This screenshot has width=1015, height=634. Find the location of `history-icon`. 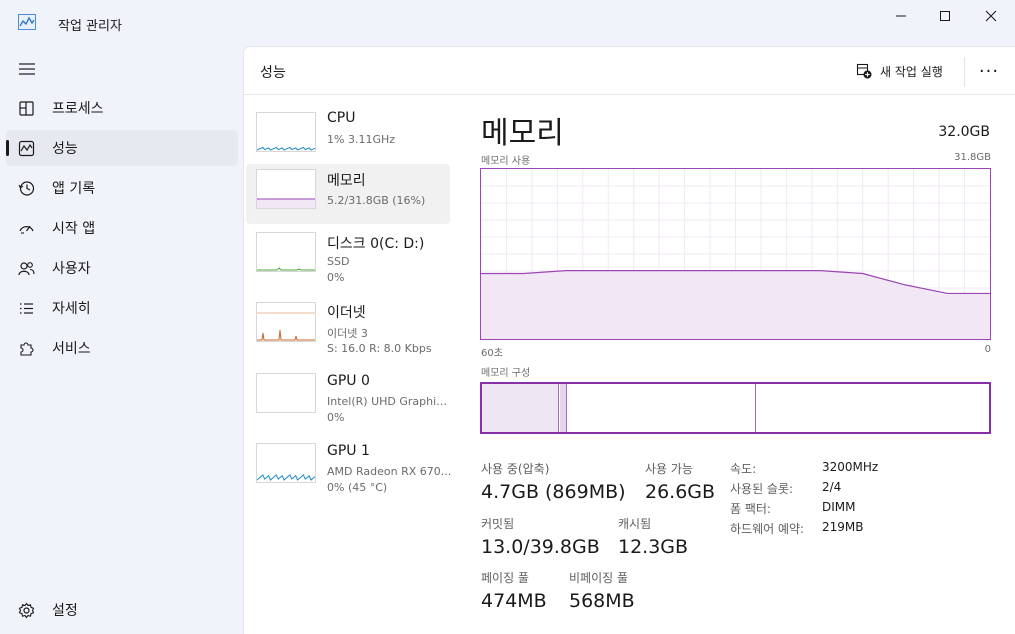

history-icon is located at coordinates (26, 188).